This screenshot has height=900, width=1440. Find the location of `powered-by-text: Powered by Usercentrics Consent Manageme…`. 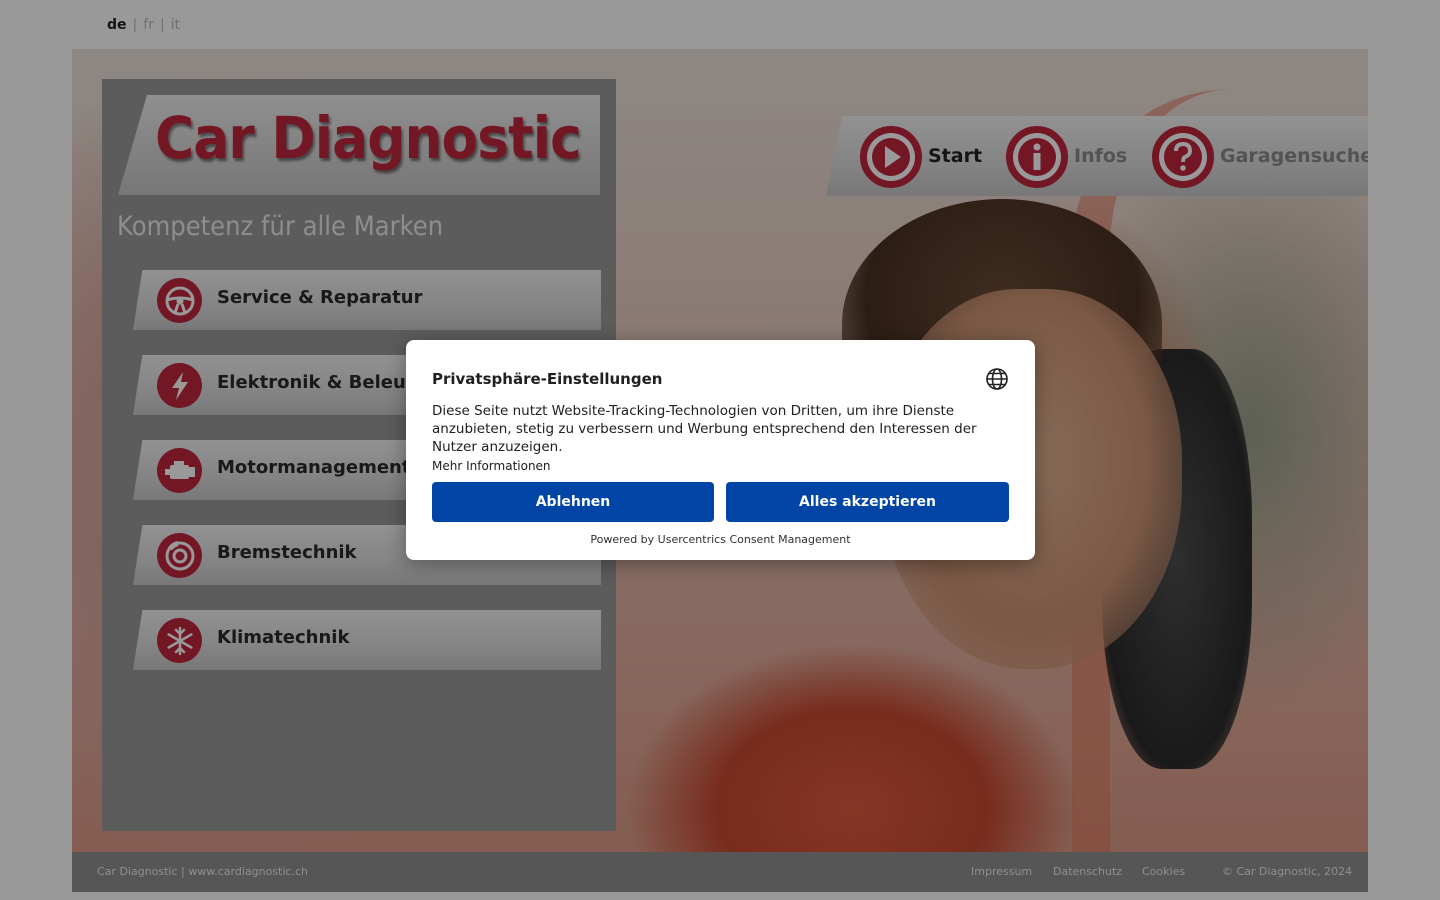

powered-by-text: Powered by Usercentrics Consent Manageme… is located at coordinates (720, 539).